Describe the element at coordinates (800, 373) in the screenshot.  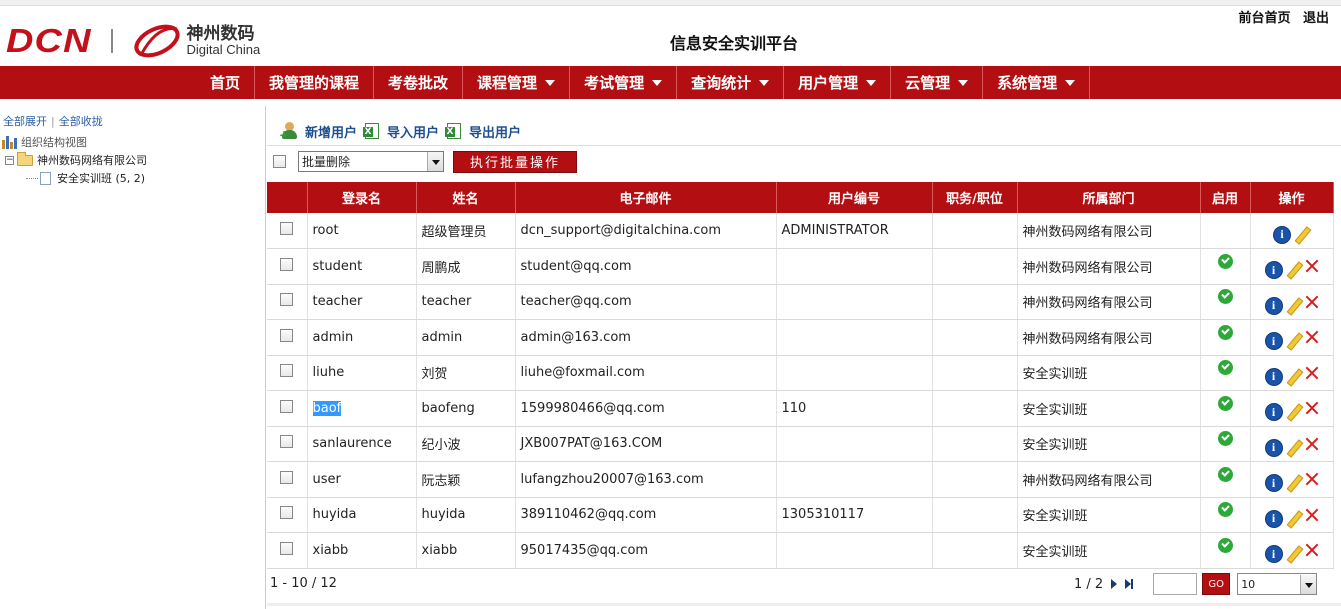
I see `table-row: liuhe 刘贺 liuhe@foxmail.com 安全实训班 i` at that location.